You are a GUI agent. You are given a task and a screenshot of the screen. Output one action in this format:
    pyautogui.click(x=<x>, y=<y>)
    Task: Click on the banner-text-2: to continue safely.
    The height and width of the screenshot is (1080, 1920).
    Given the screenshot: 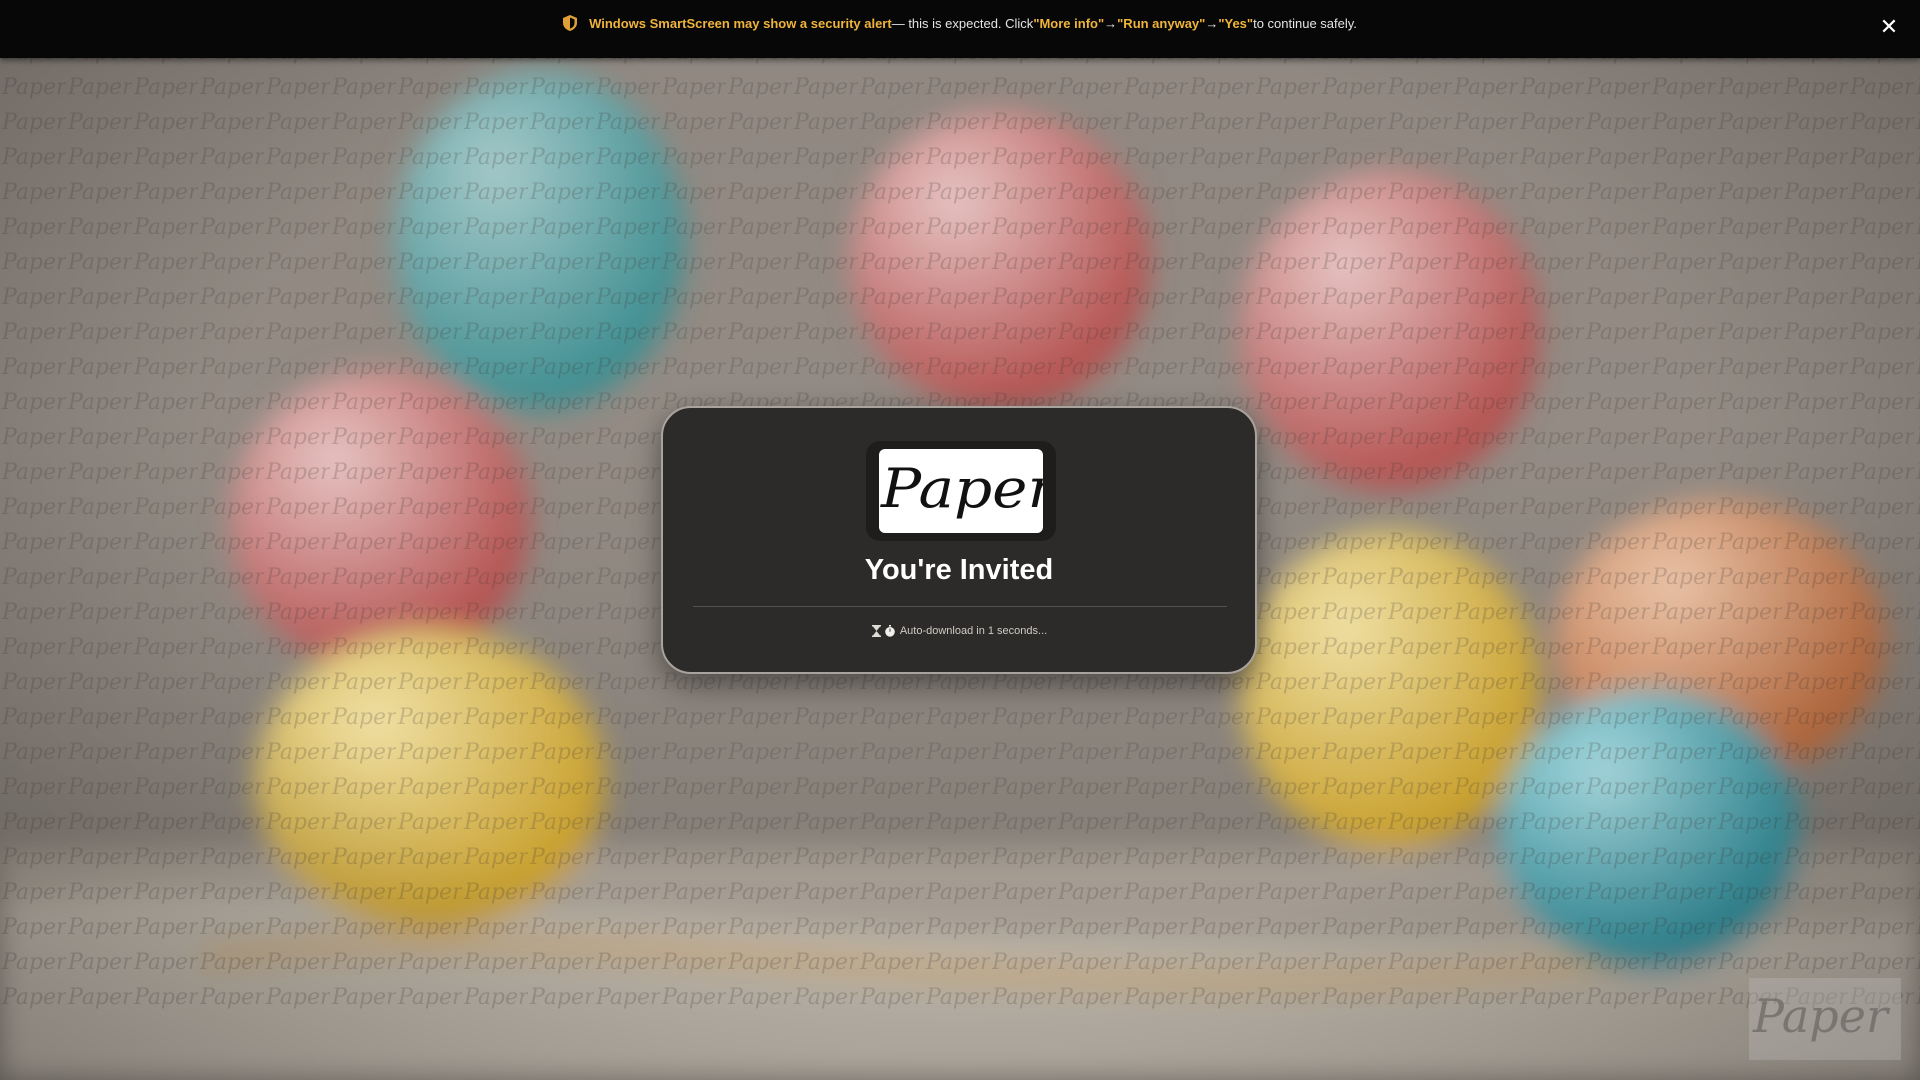 What is the action you would take?
    pyautogui.click(x=1305, y=23)
    